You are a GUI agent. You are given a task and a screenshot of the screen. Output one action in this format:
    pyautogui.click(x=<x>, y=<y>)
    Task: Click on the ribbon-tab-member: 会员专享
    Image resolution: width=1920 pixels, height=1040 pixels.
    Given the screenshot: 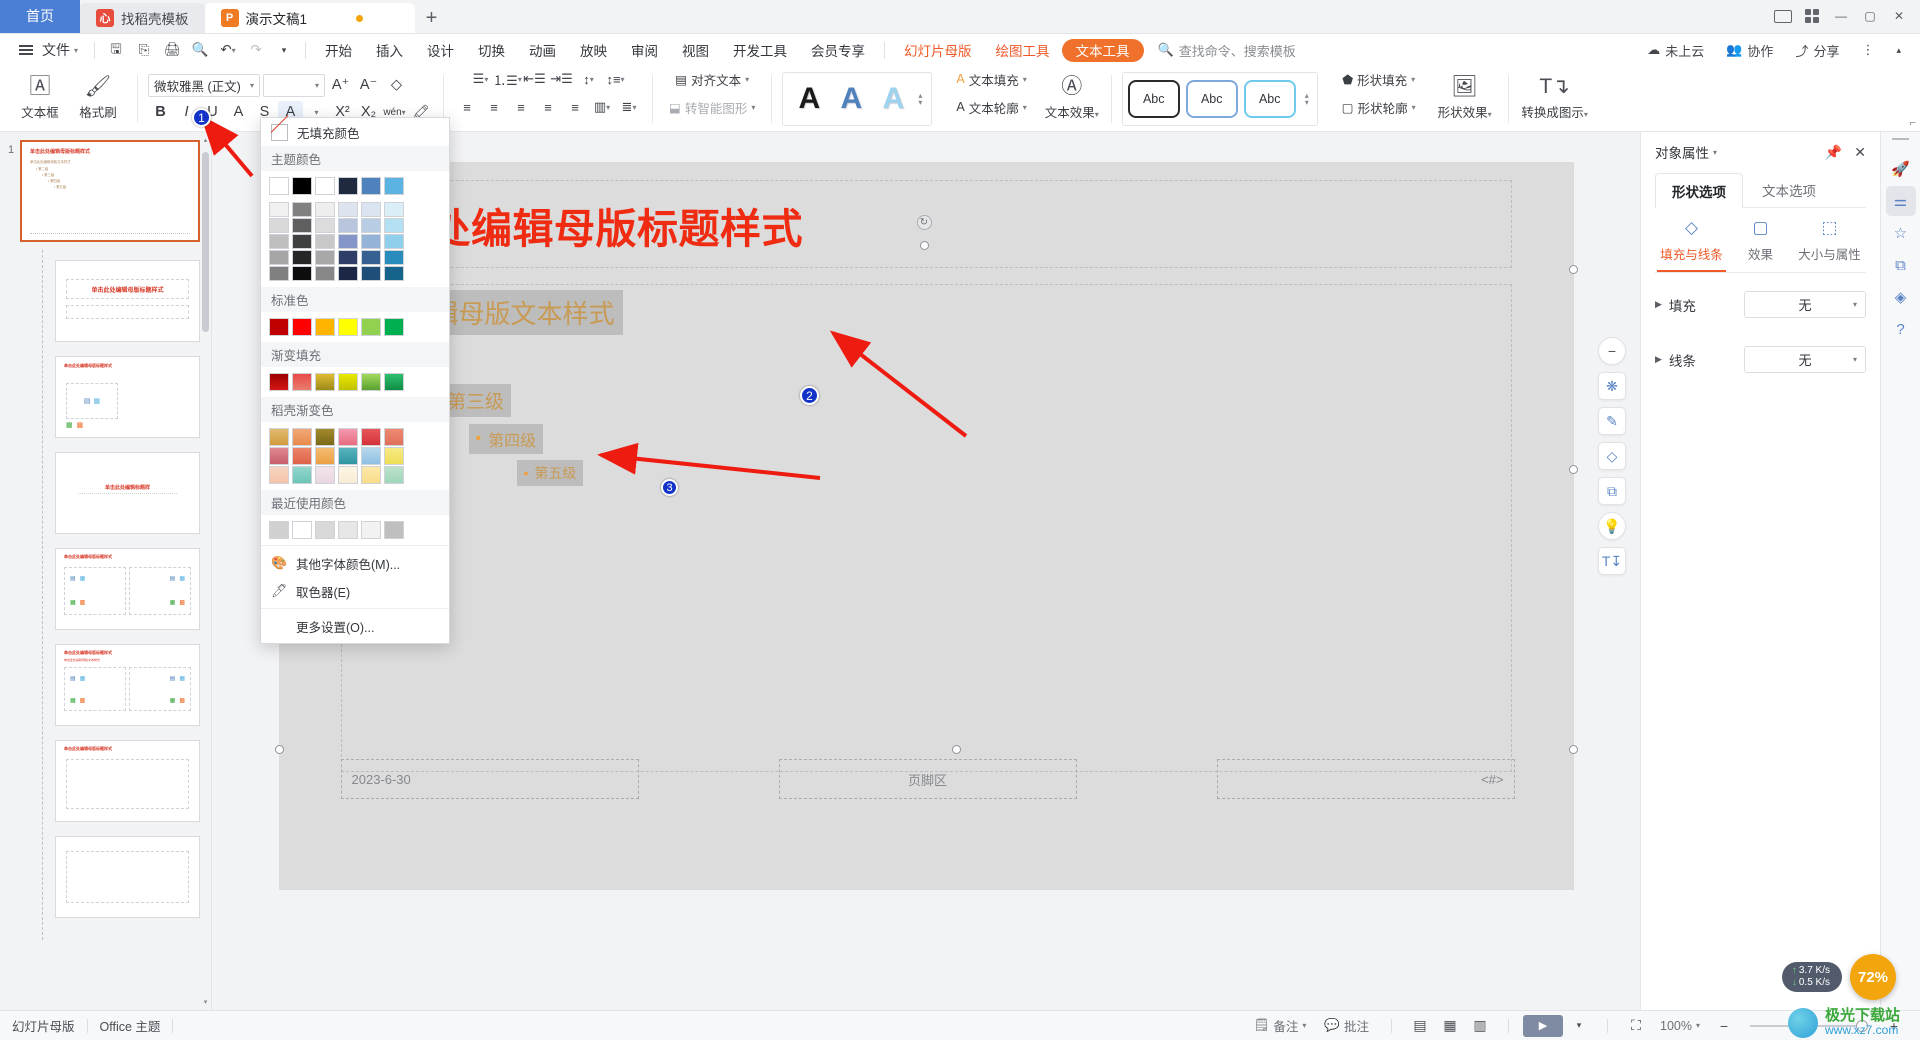 What is the action you would take?
    pyautogui.click(x=838, y=50)
    